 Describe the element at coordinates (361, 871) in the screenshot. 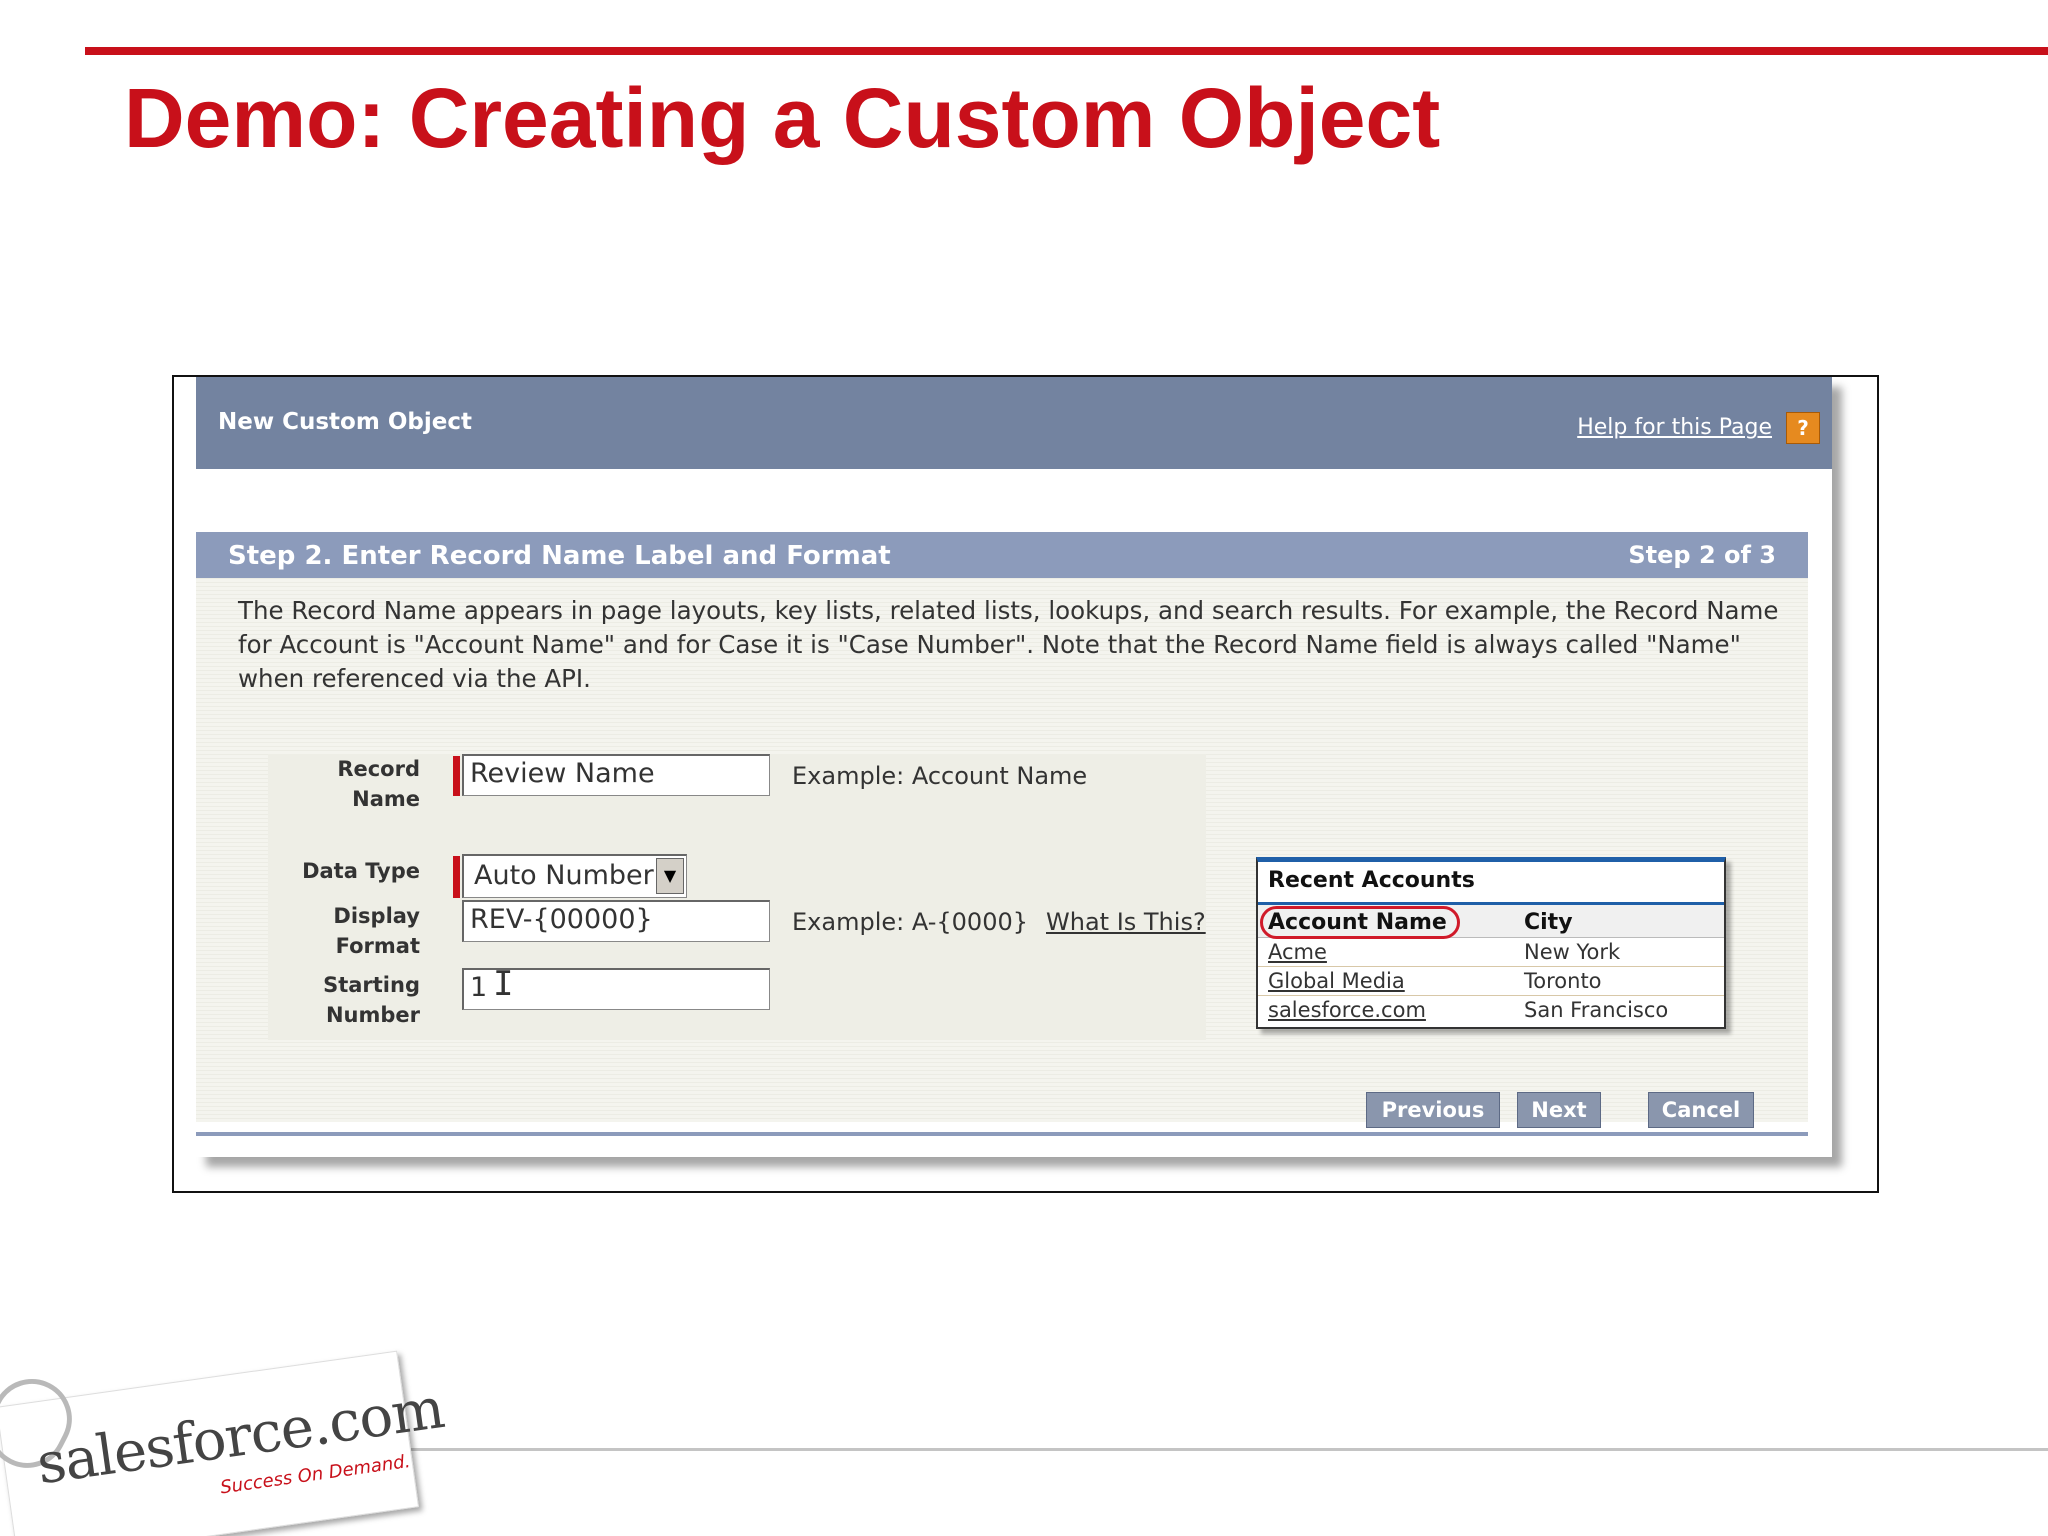

I see `data-type-label: Data Type` at that location.